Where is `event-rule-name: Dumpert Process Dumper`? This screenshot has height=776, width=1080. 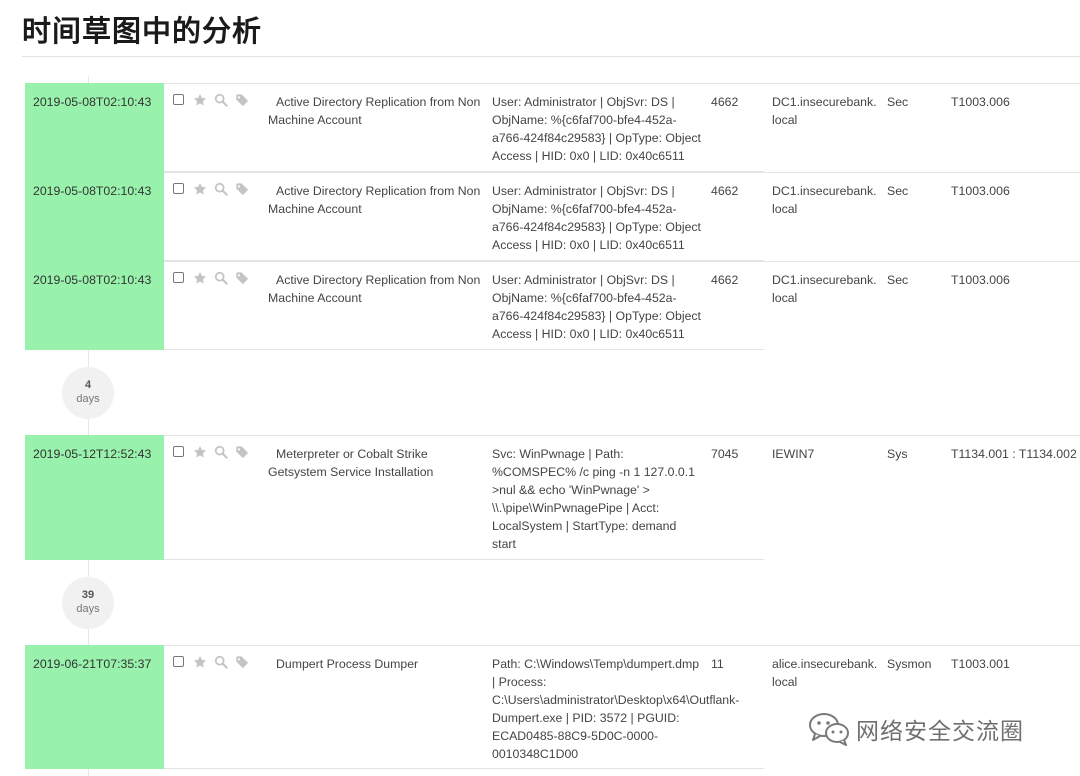 event-rule-name: Dumpert Process Dumper is located at coordinates (347, 664).